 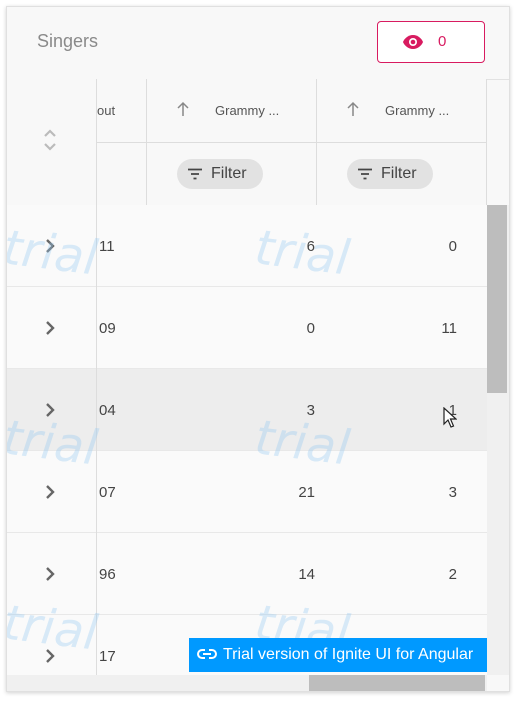 I want to click on column-title: out, so click(x=106, y=110).